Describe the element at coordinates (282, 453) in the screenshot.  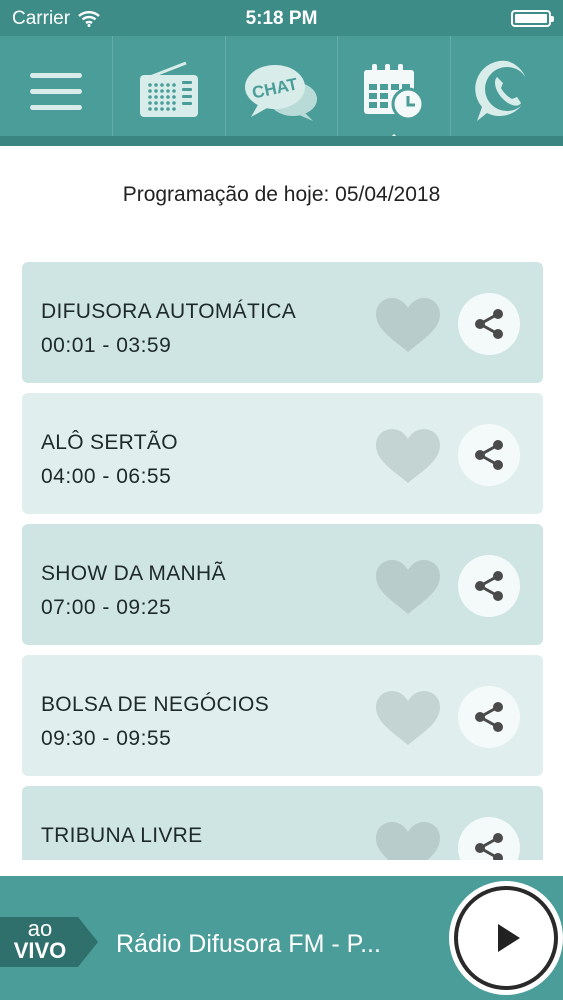
I see `program-card: ALÔ SERTÃO 04:00 - 06:55` at that location.